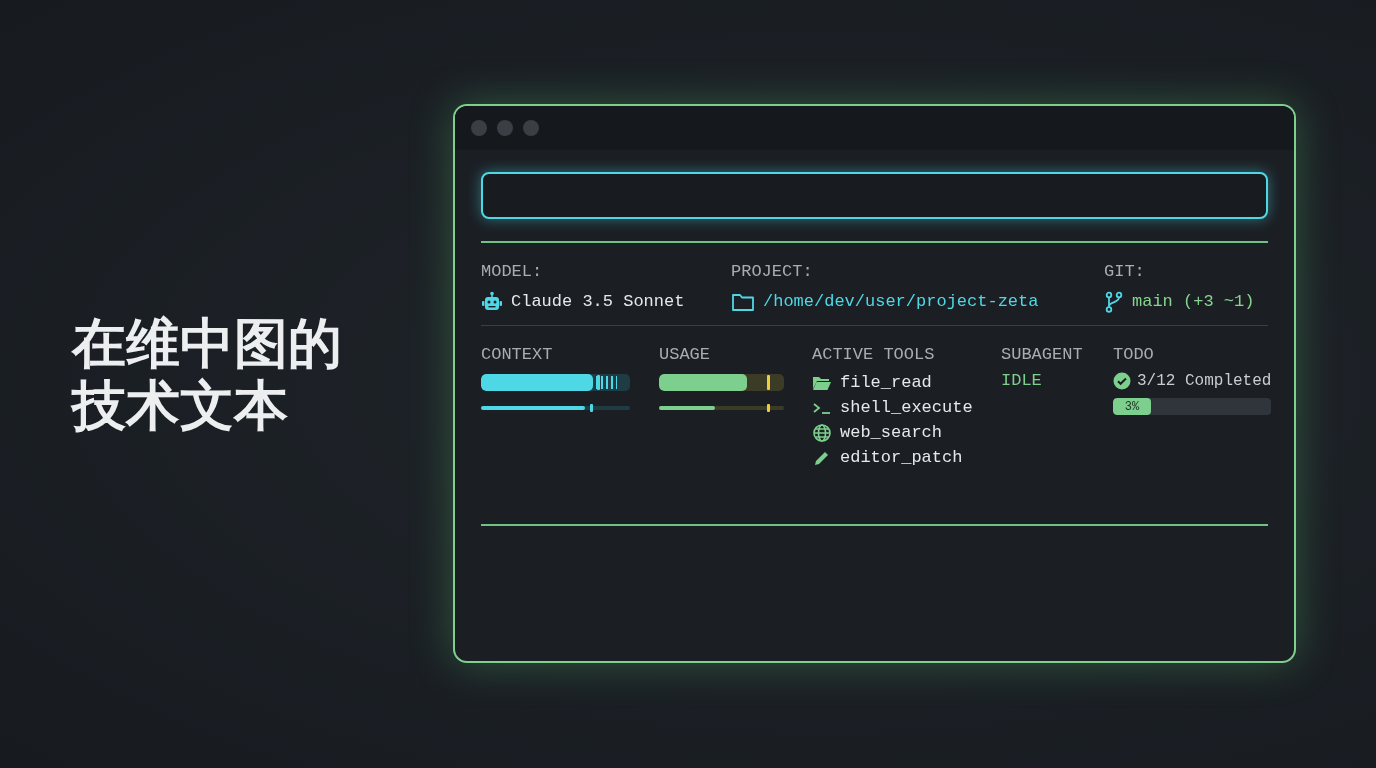  What do you see at coordinates (906, 408) in the screenshot?
I see `tool-name: shell_execute` at bounding box center [906, 408].